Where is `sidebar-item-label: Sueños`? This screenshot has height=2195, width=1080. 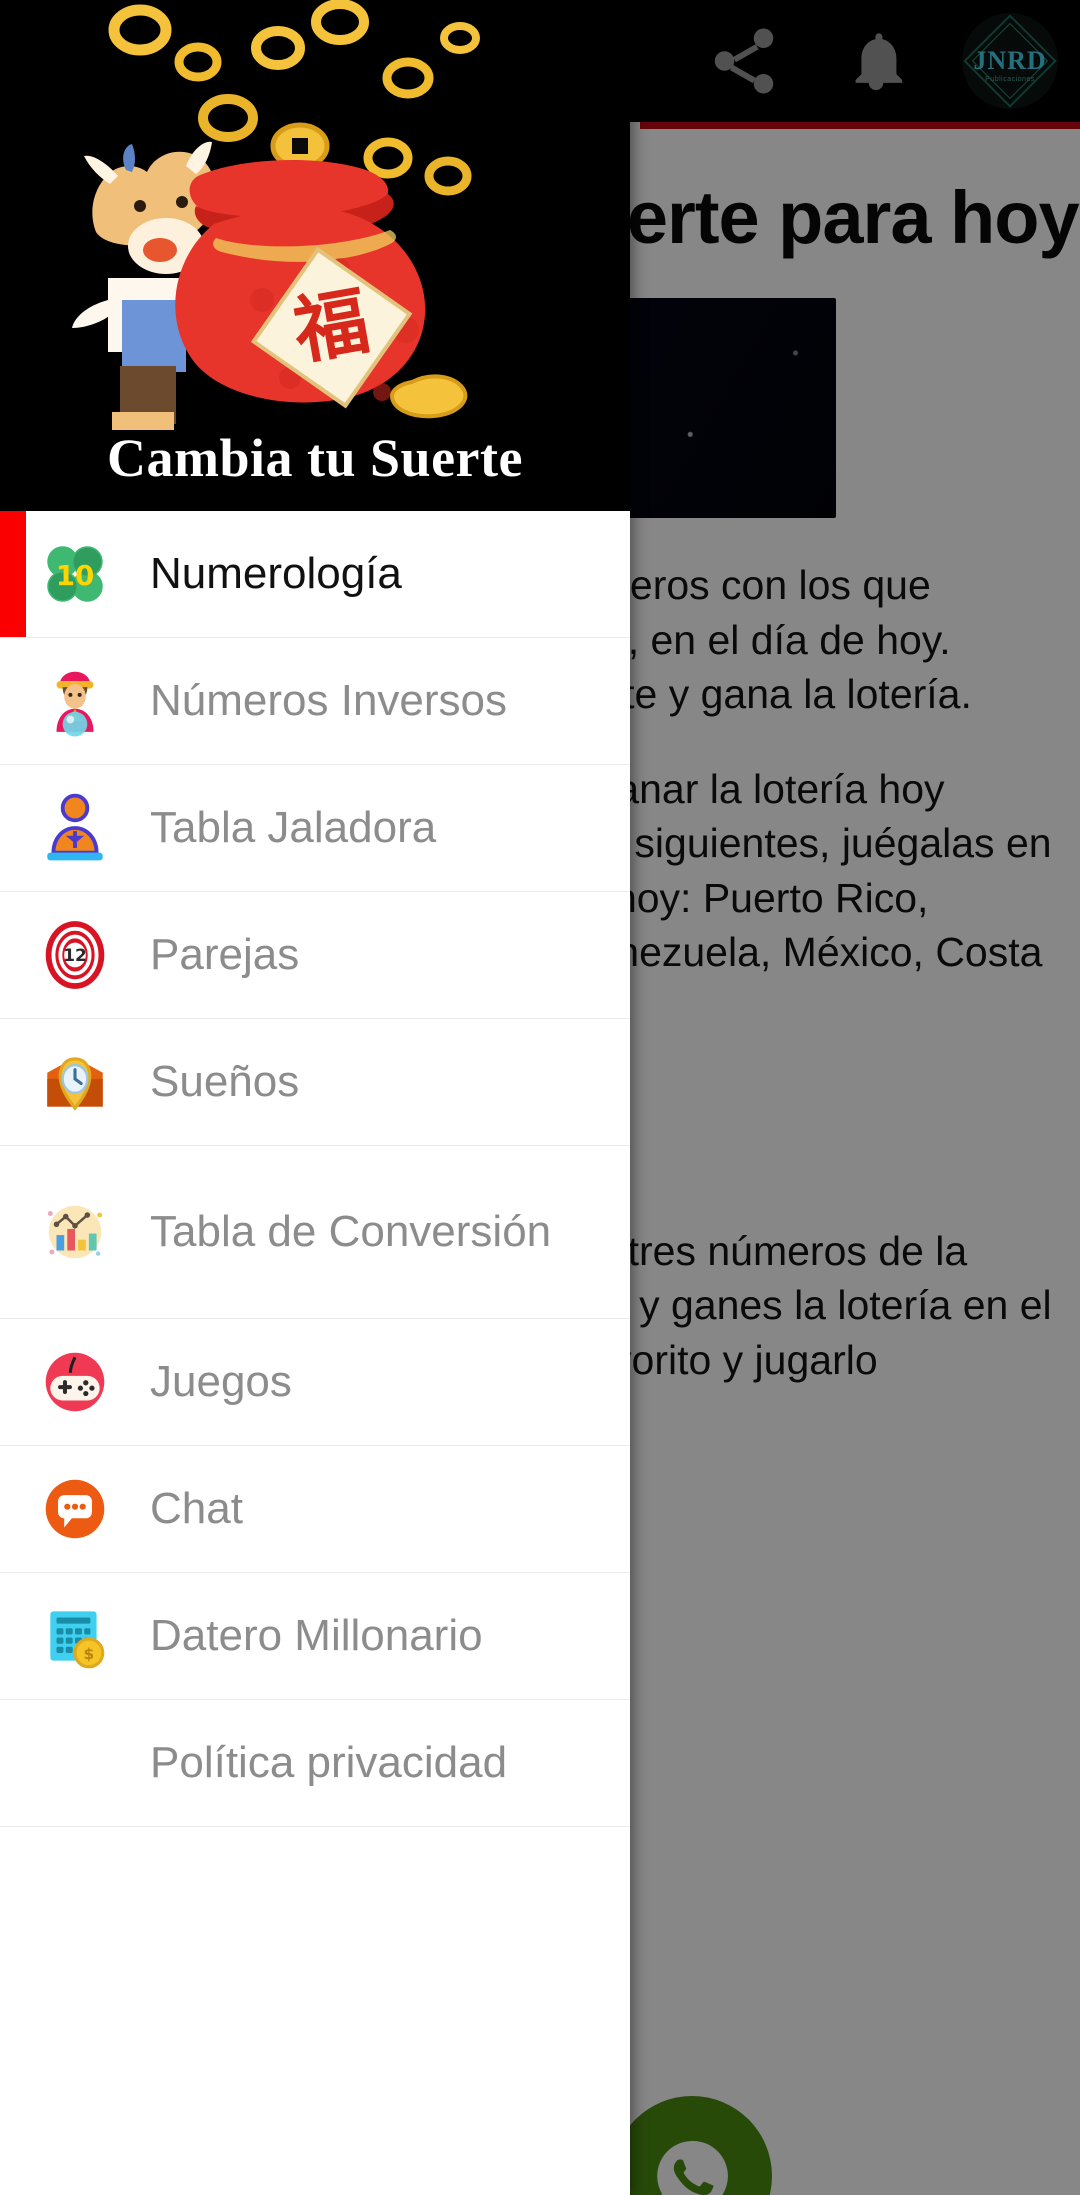 sidebar-item-label: Sueños is located at coordinates (225, 1082).